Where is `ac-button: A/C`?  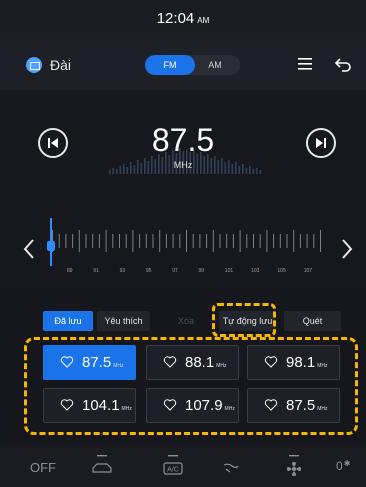
ac-button: A/C is located at coordinates (173, 466).